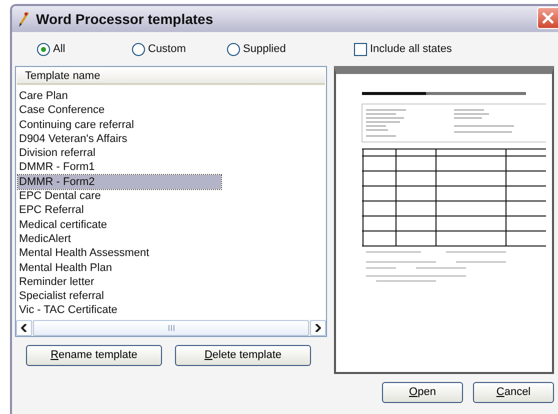  I want to click on dialog-button: Rename template, so click(94, 355).